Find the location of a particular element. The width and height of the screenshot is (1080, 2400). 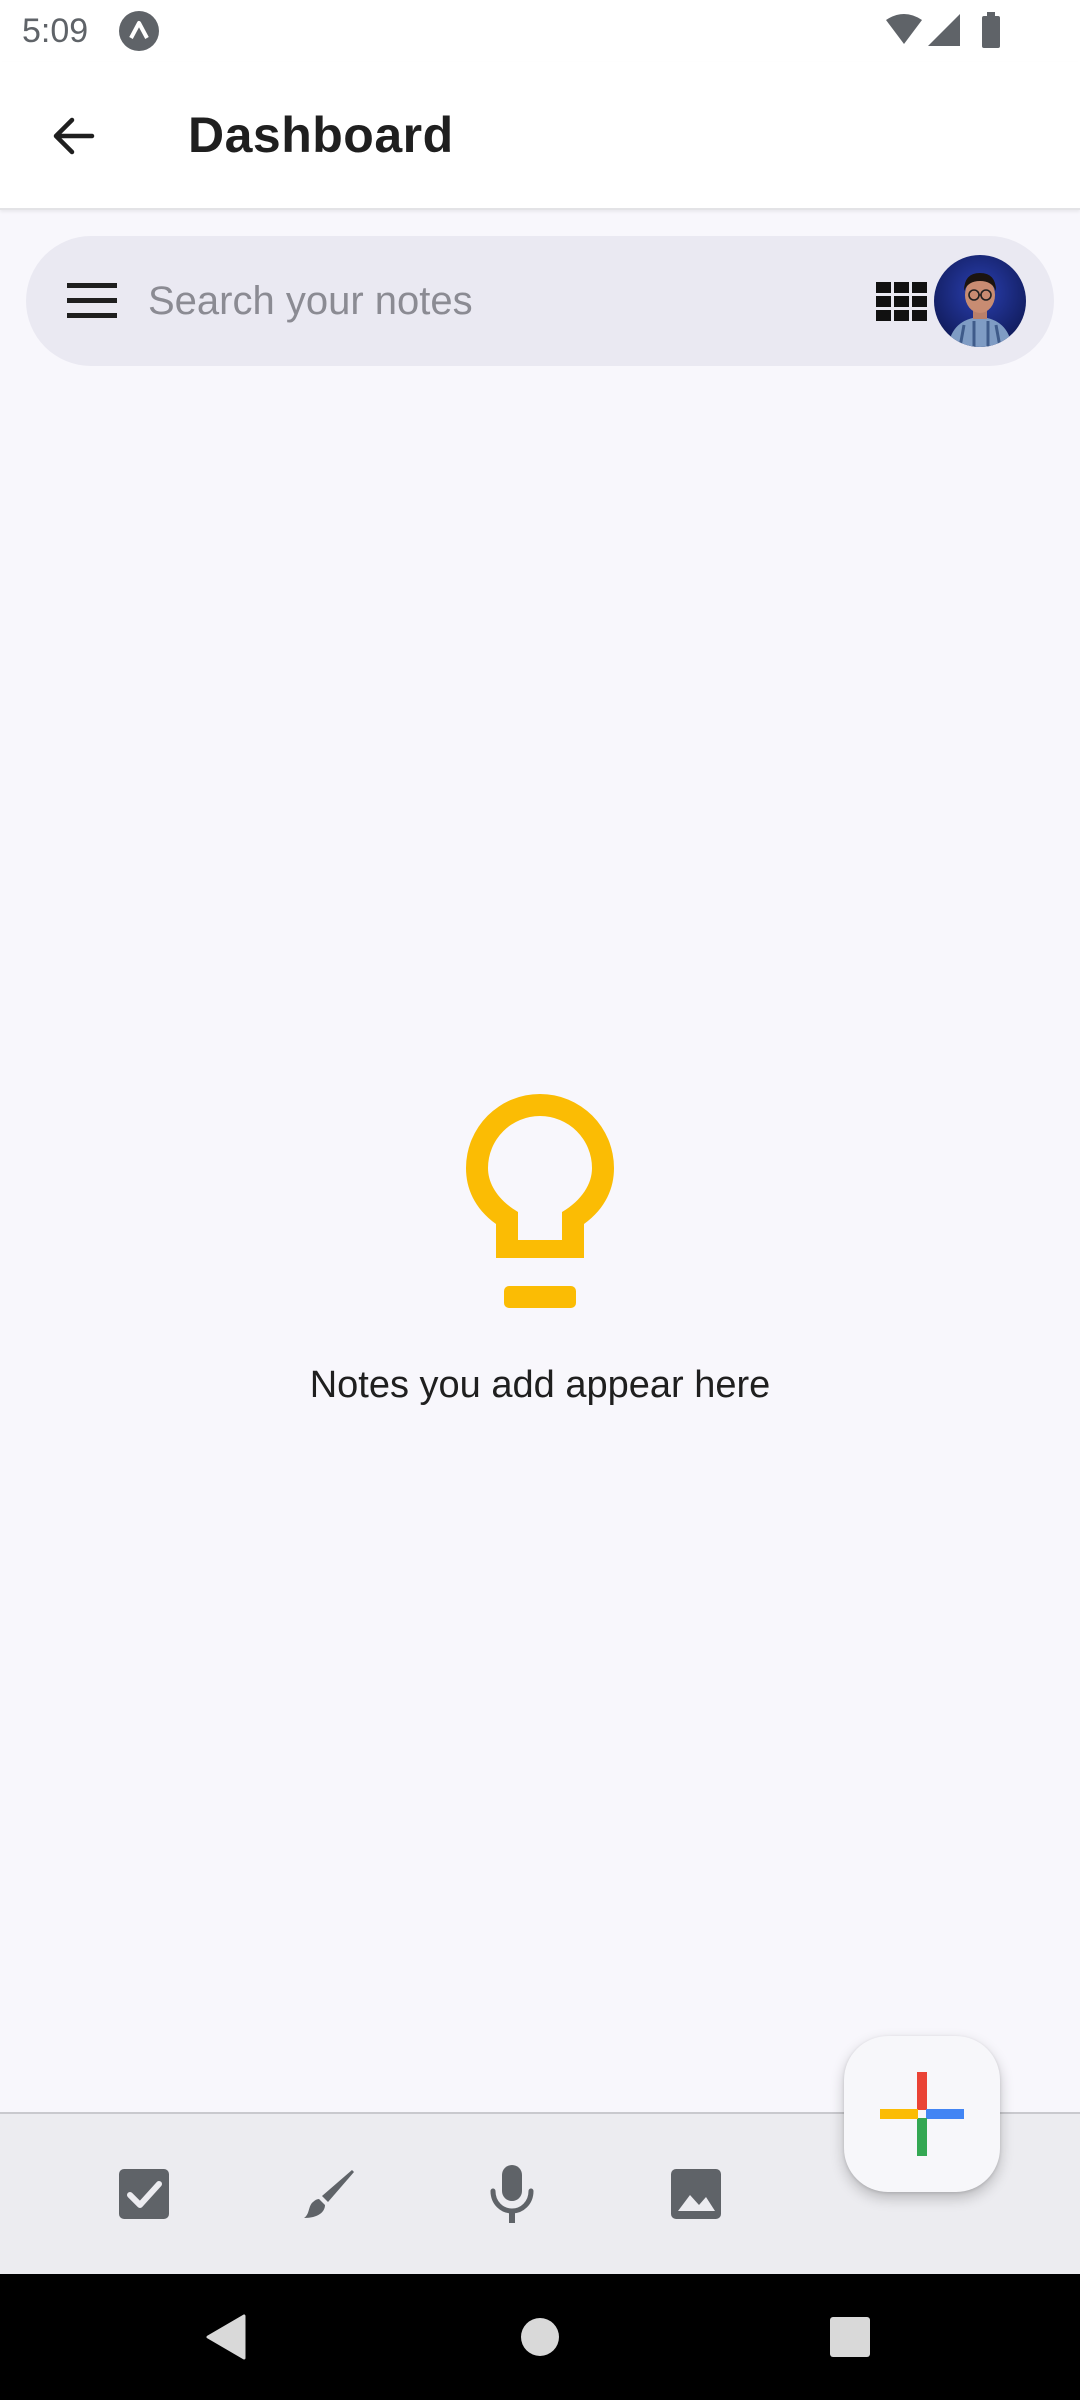

new-drawing-button is located at coordinates (328, 2194).